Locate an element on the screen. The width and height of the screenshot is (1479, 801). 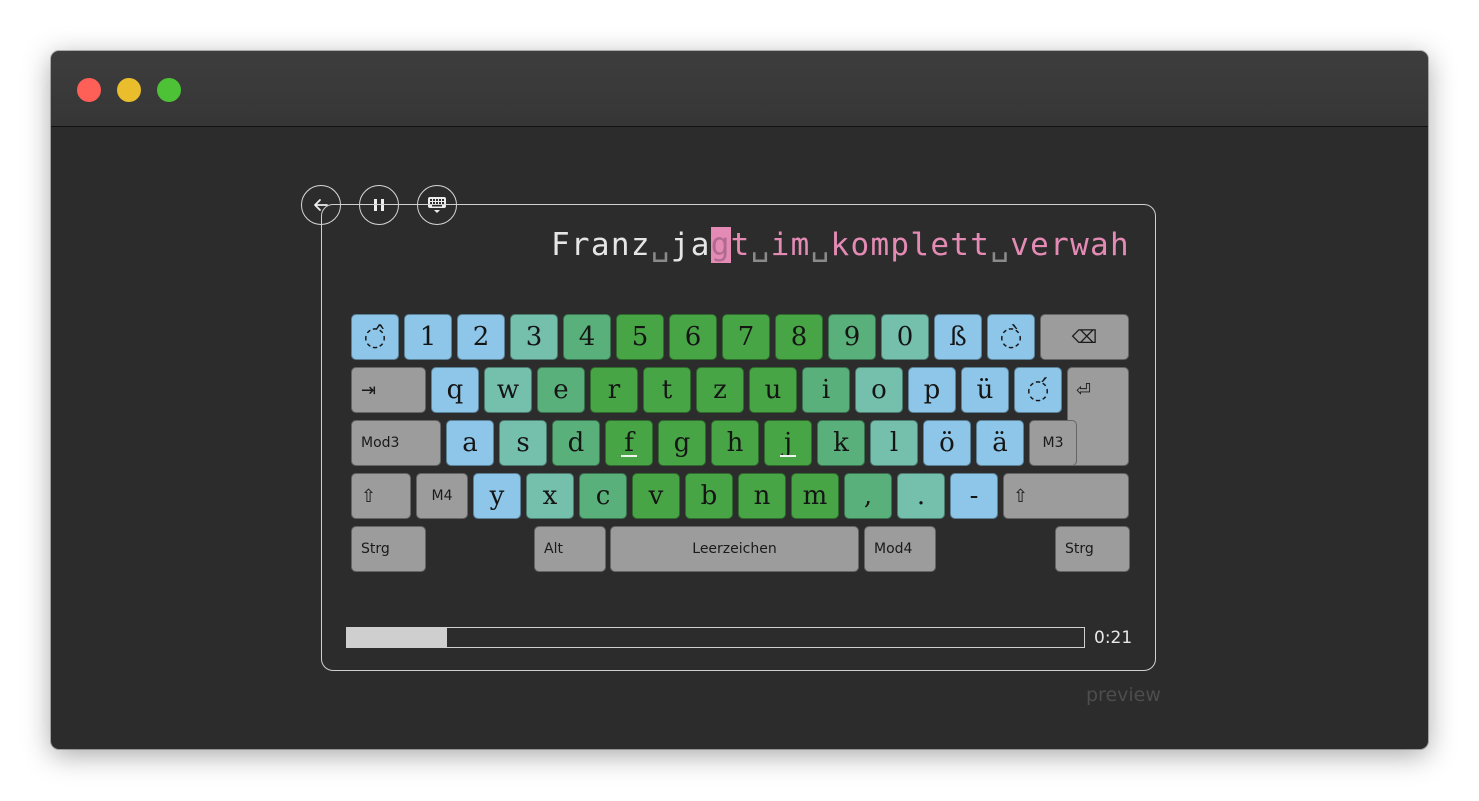
key-label: n is located at coordinates (762, 496).